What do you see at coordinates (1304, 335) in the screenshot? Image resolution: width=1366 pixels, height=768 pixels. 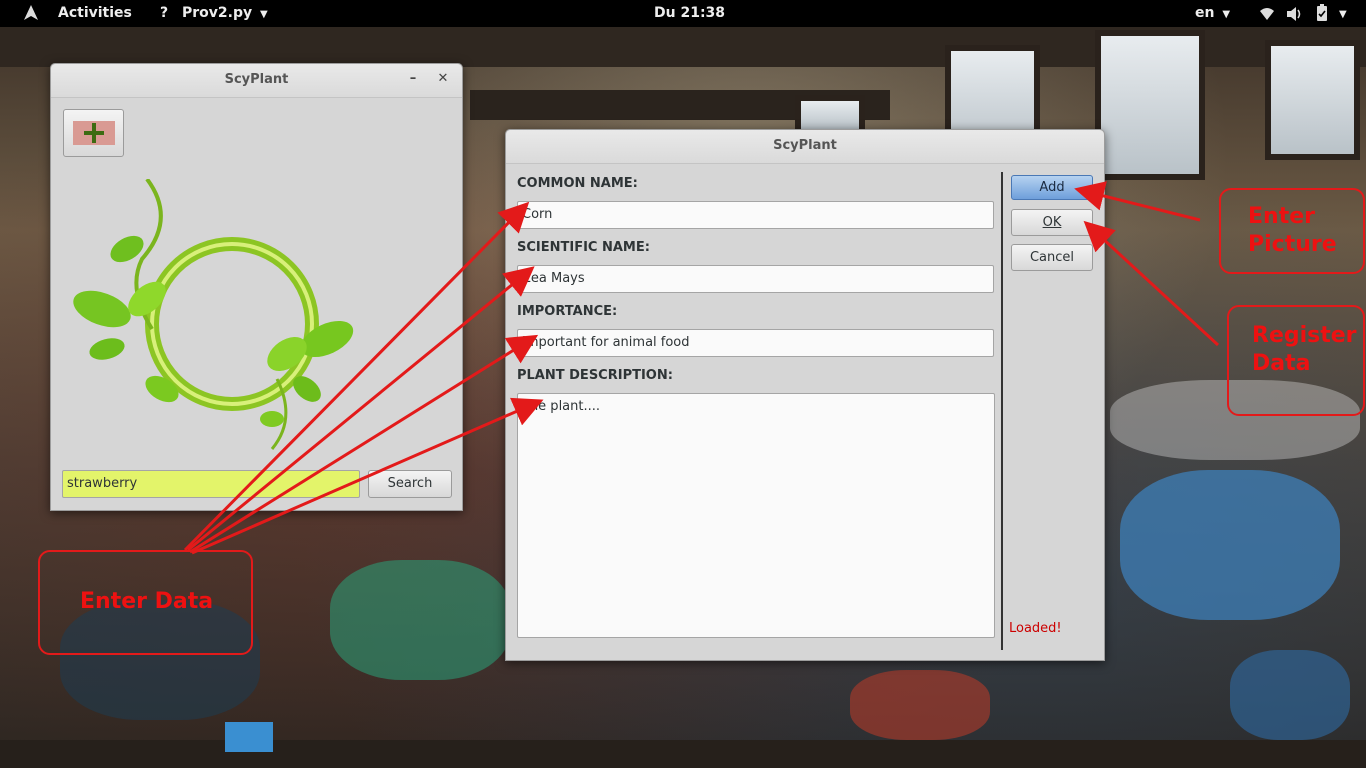 I see `annotation-register-data-line1: Register` at bounding box center [1304, 335].